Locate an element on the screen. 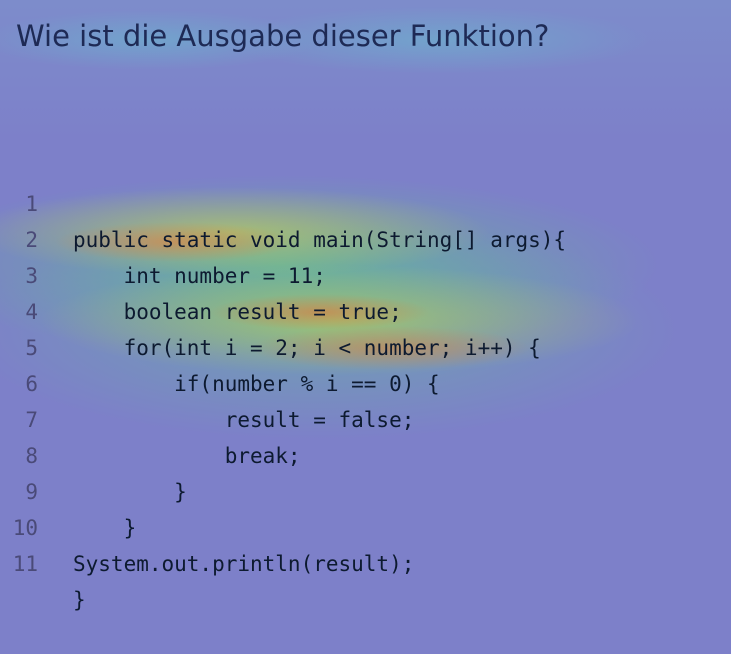 The height and width of the screenshot is (654, 731). line-number: 11 is located at coordinates (25, 564).